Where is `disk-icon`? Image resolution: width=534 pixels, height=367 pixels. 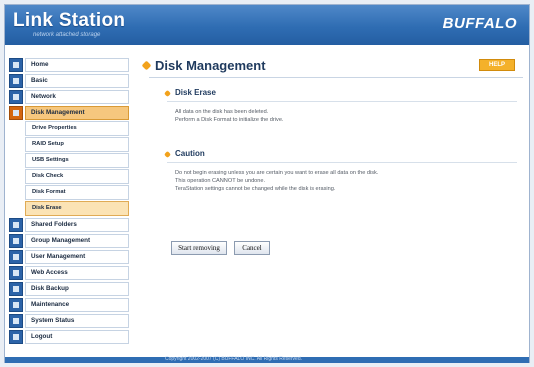 disk-icon is located at coordinates (16, 112).